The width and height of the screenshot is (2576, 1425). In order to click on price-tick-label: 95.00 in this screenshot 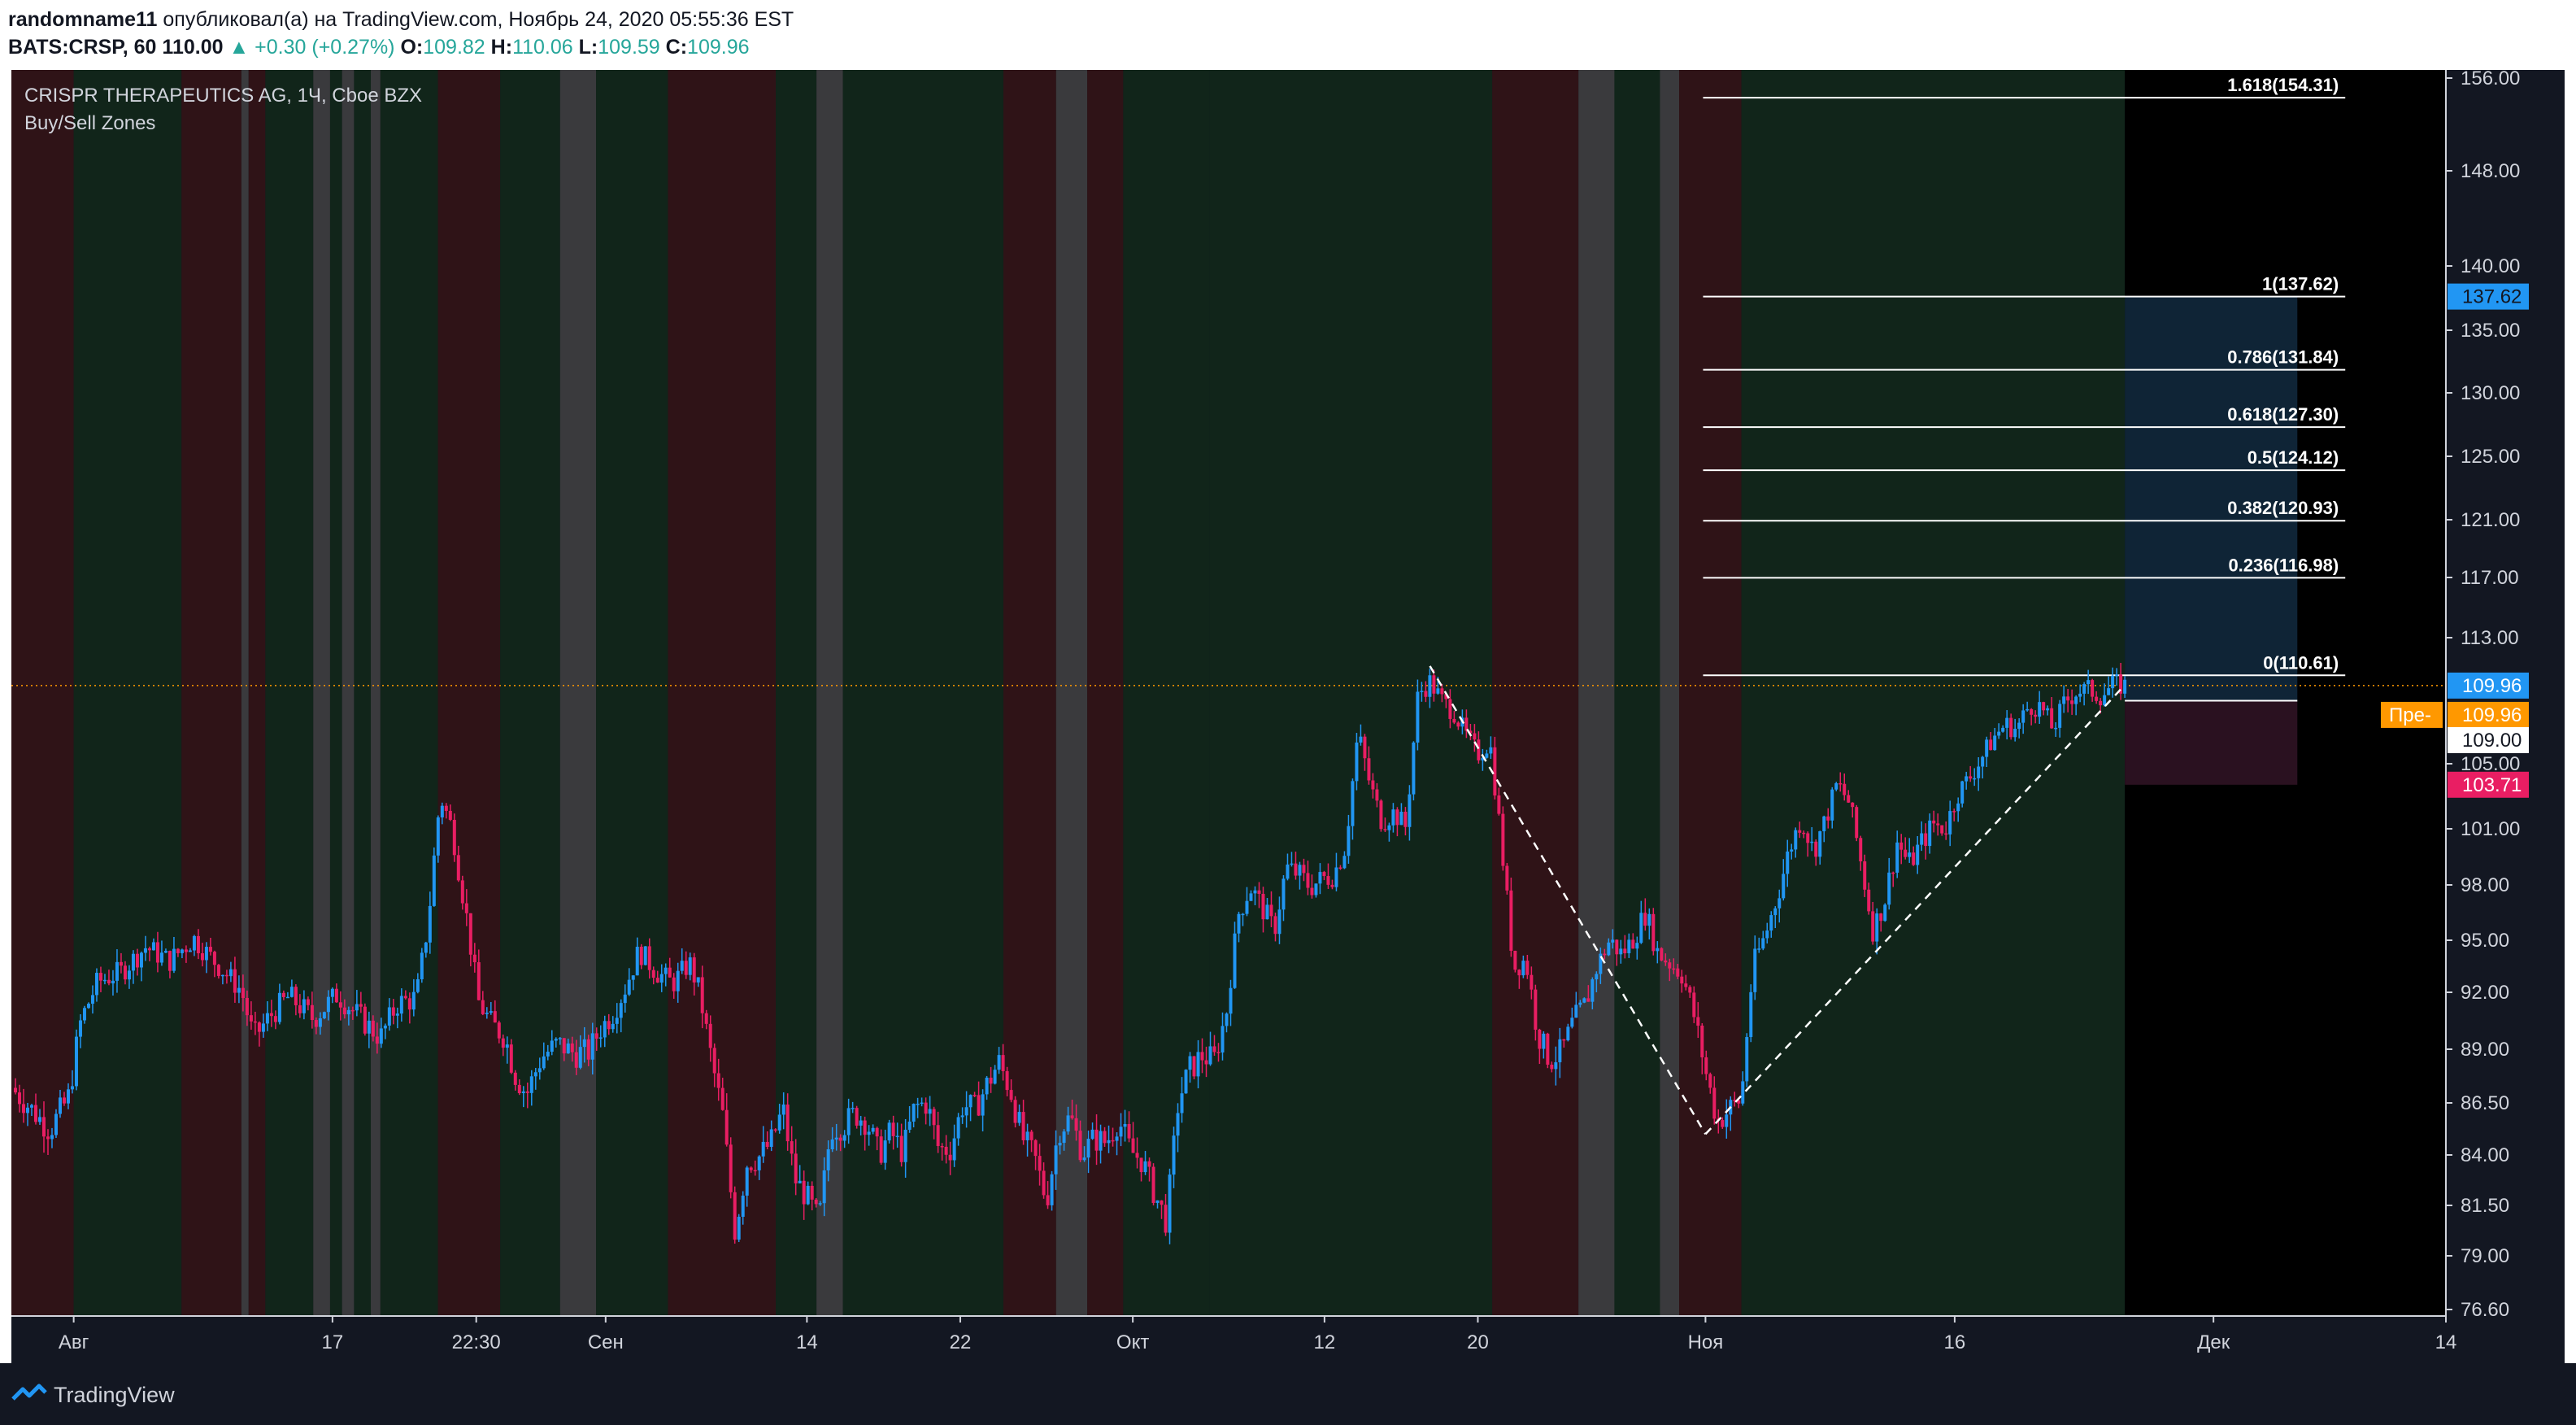, I will do `click(2485, 941)`.